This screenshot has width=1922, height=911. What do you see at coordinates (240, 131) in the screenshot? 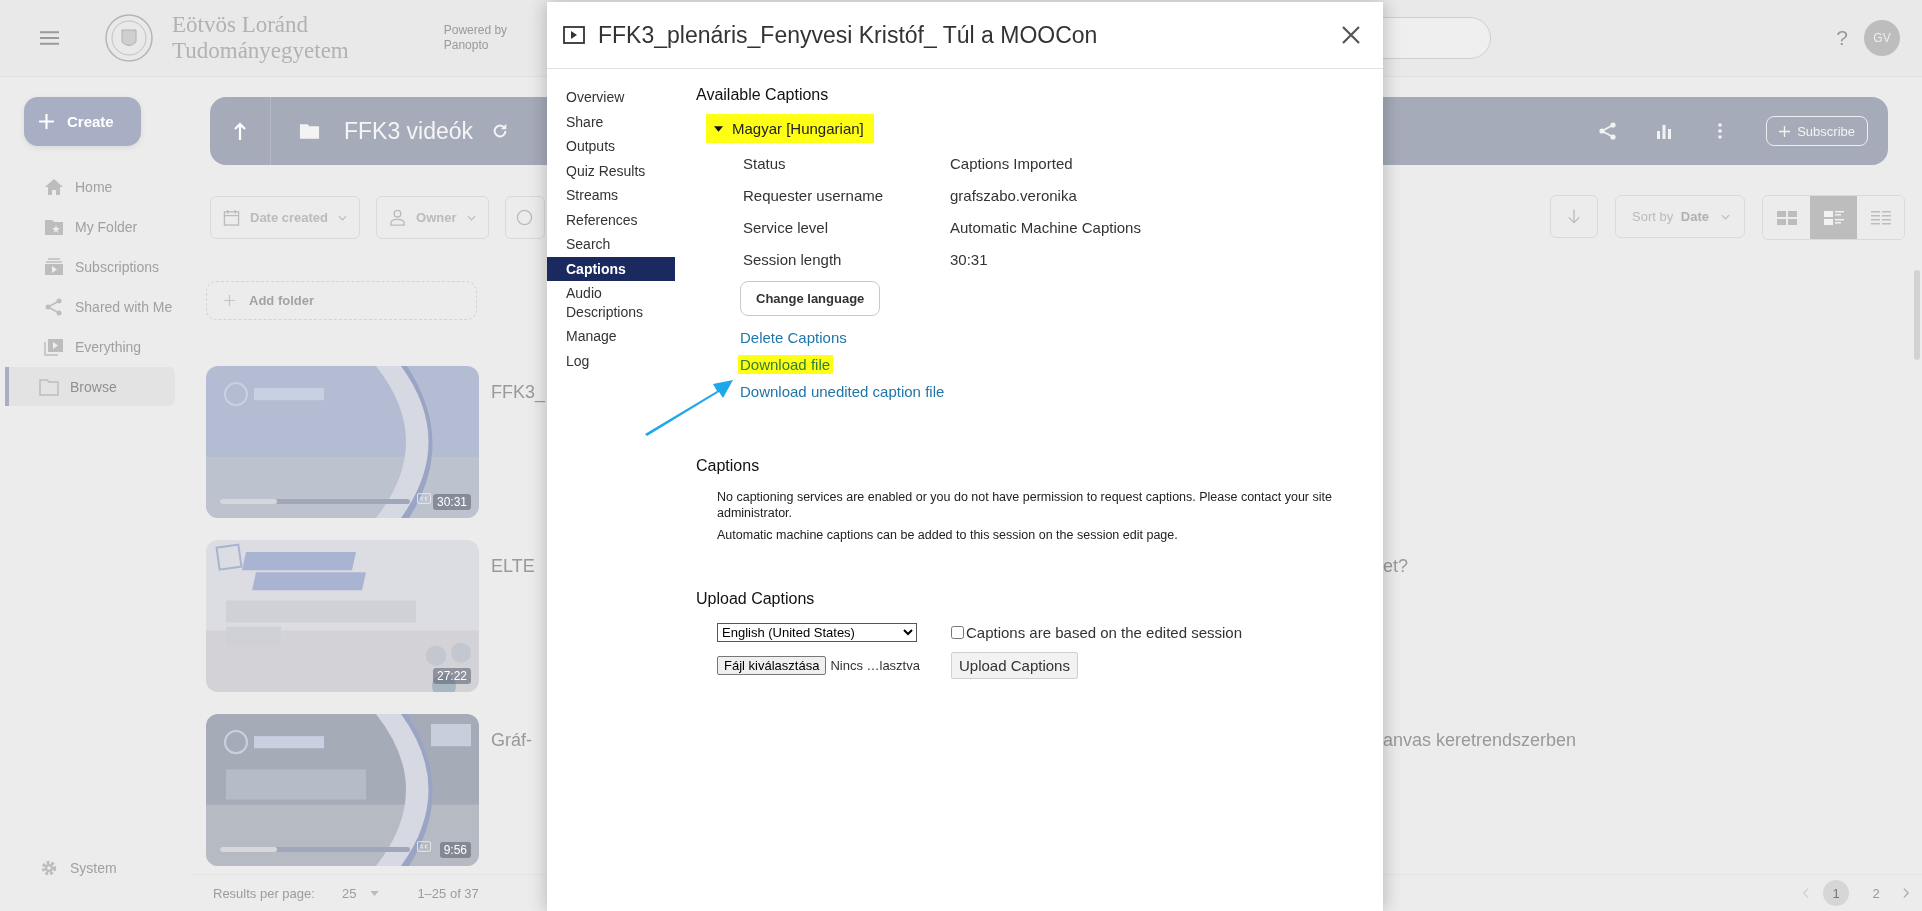
I see `up-arrow-icon` at bounding box center [240, 131].